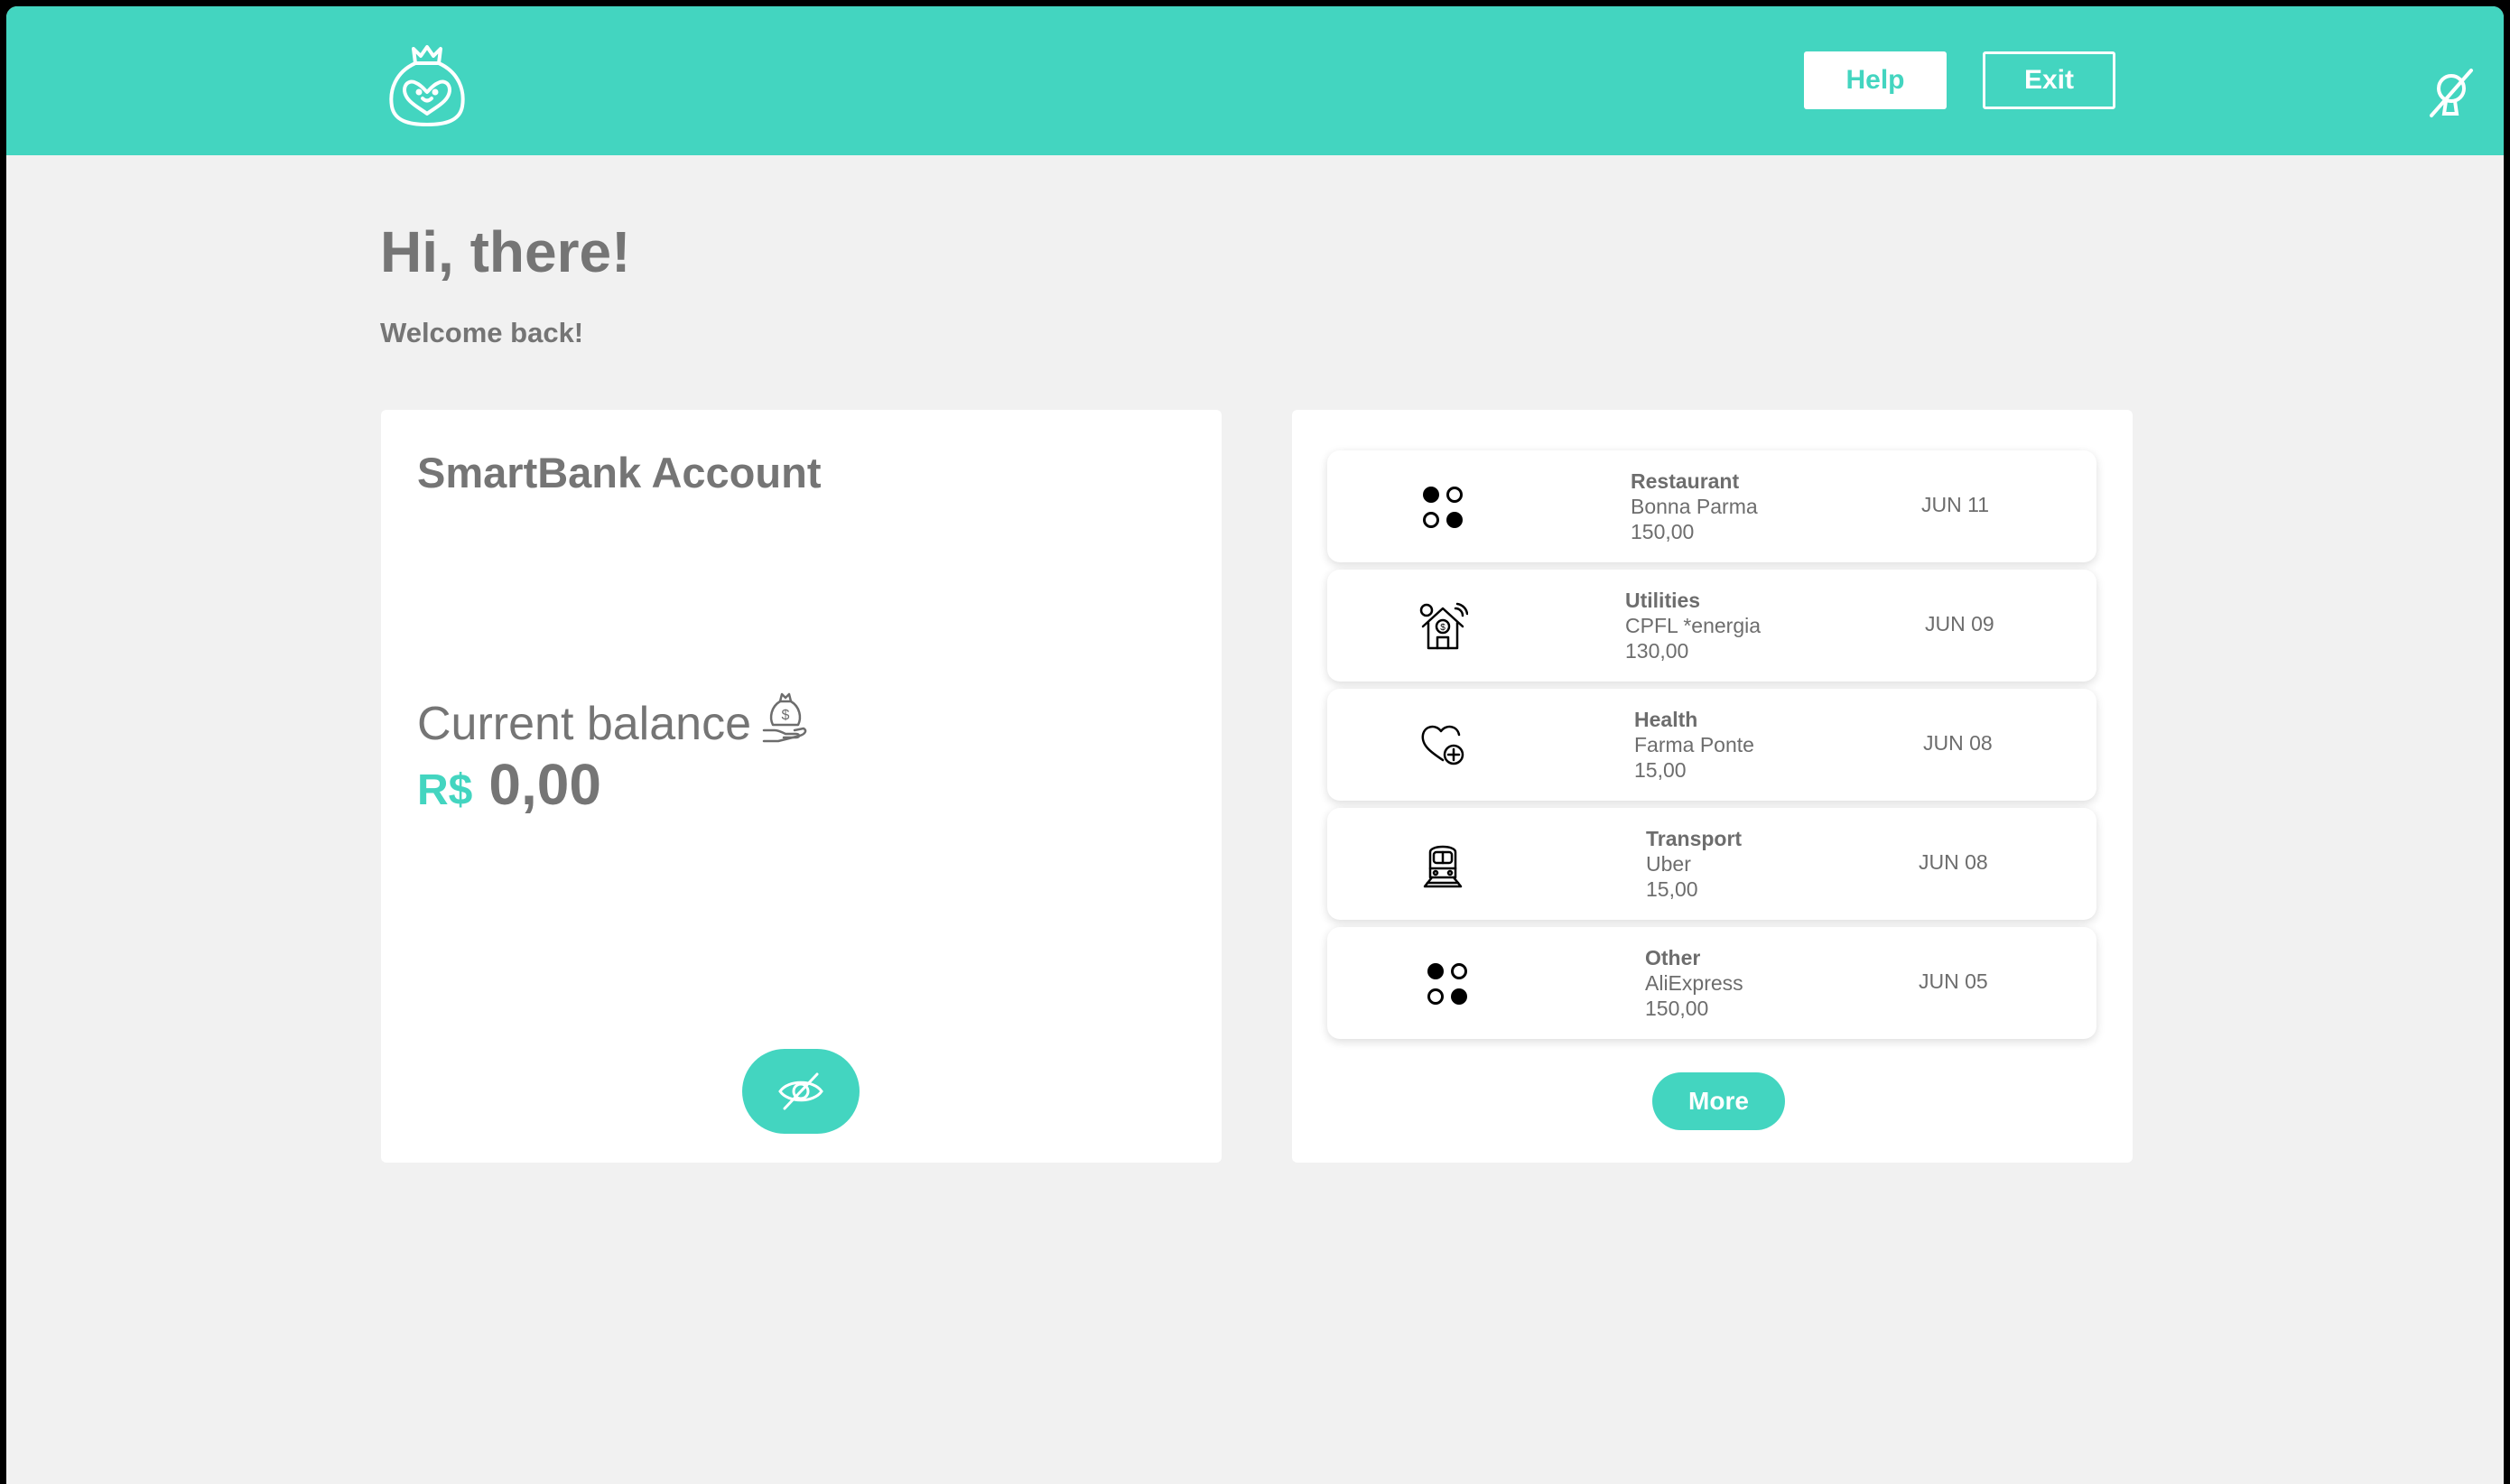 Image resolution: width=2510 pixels, height=1484 pixels. I want to click on greeting-title: Hi, there!, so click(505, 252).